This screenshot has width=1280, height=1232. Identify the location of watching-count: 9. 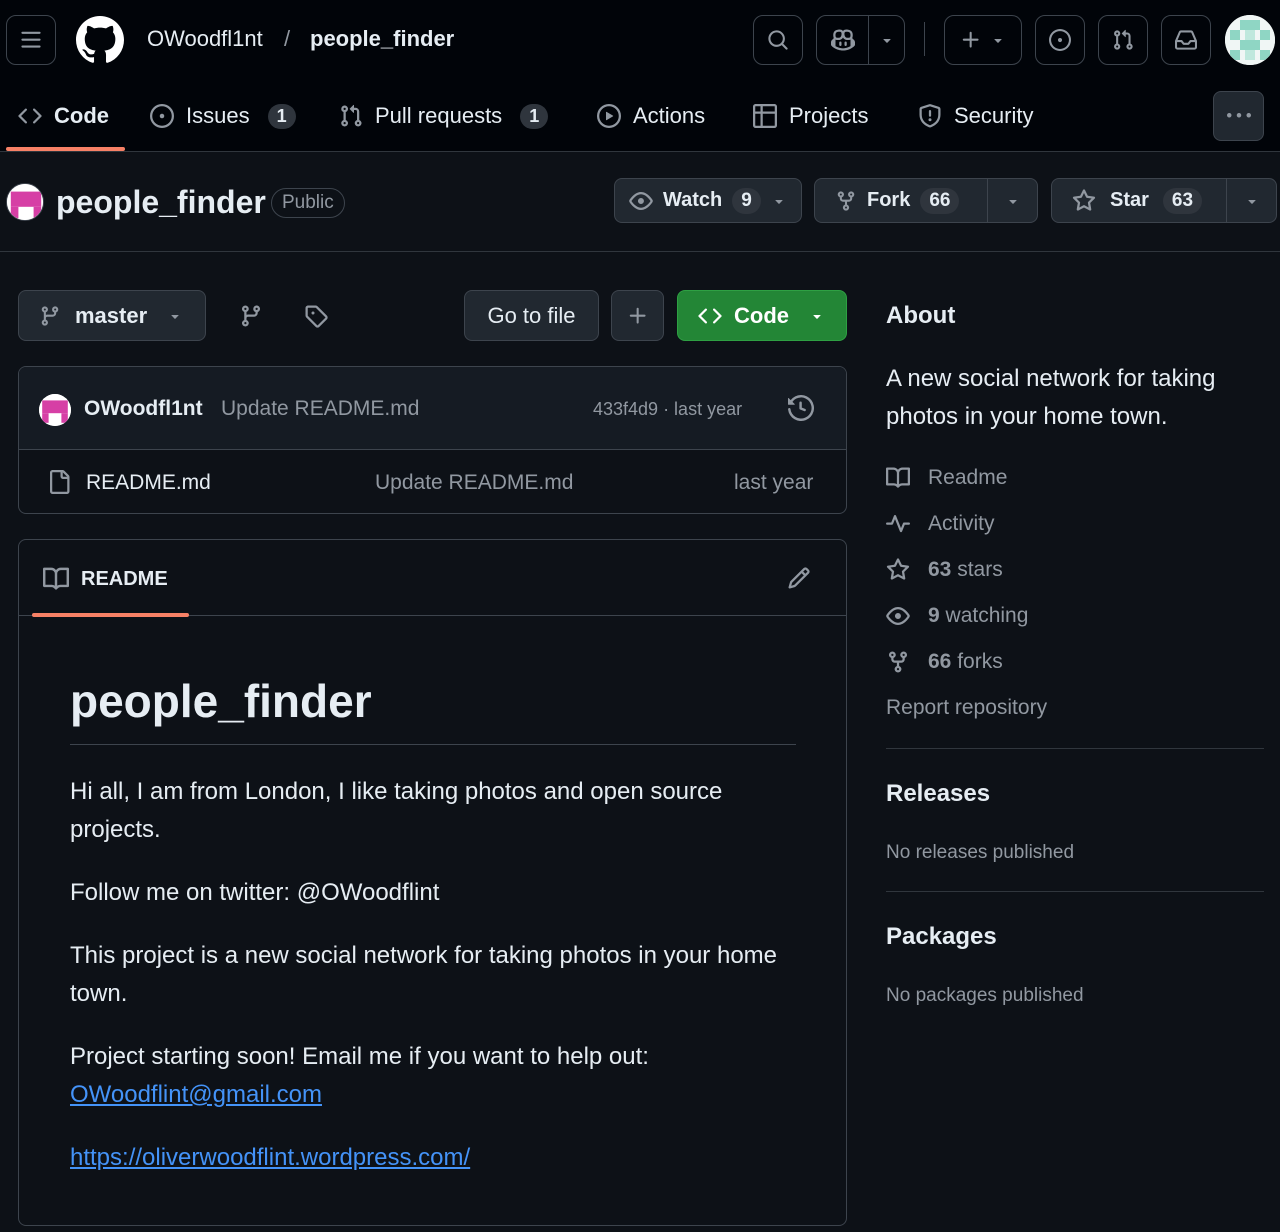
(934, 615).